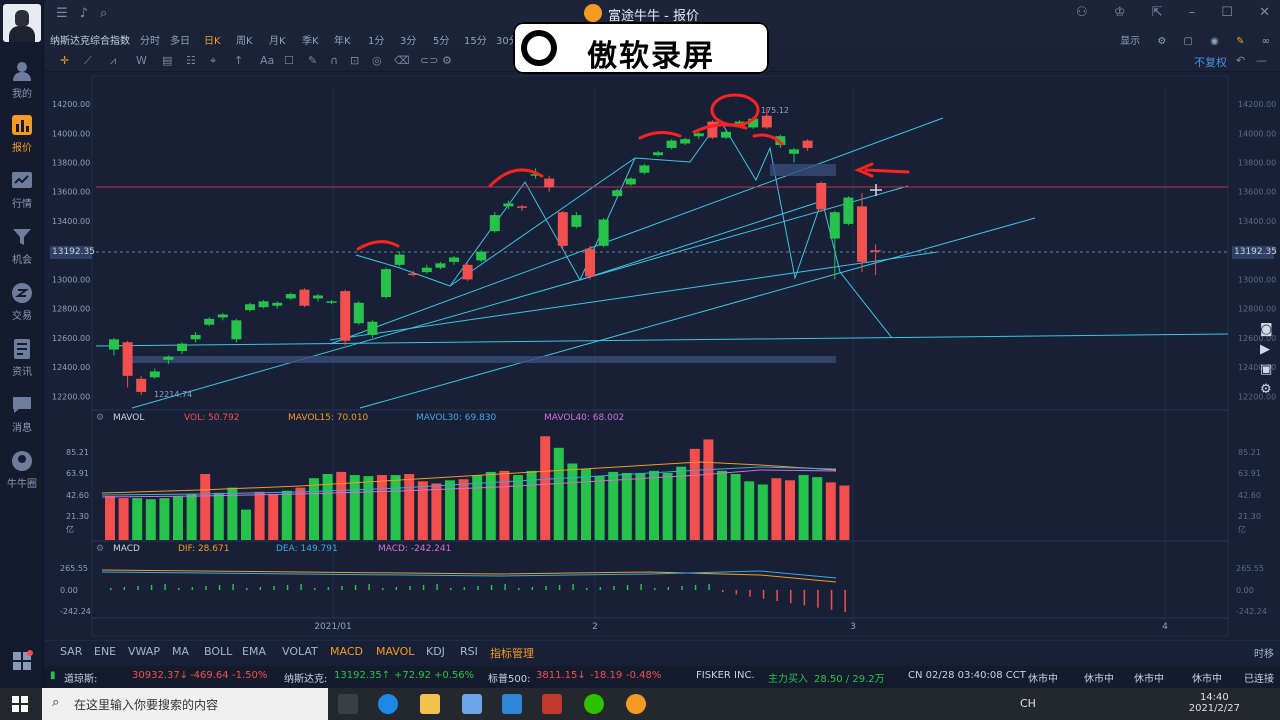  What do you see at coordinates (430, 704) in the screenshot?
I see `file-explorer-icon` at bounding box center [430, 704].